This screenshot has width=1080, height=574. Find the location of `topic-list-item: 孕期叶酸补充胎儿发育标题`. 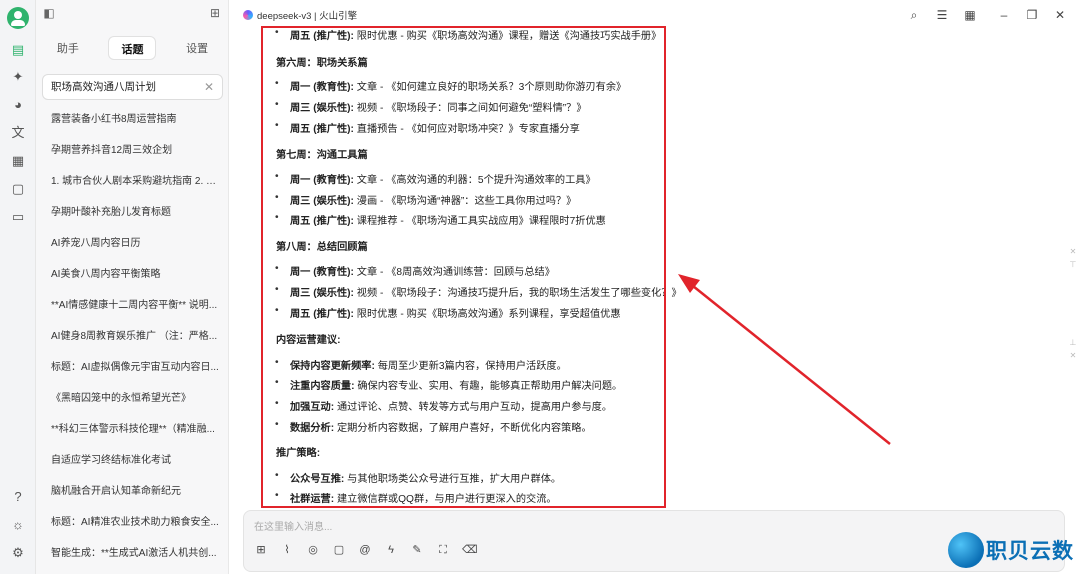

topic-list-item: 孕期叶酸补充胎儿发育标题 is located at coordinates (132, 212).